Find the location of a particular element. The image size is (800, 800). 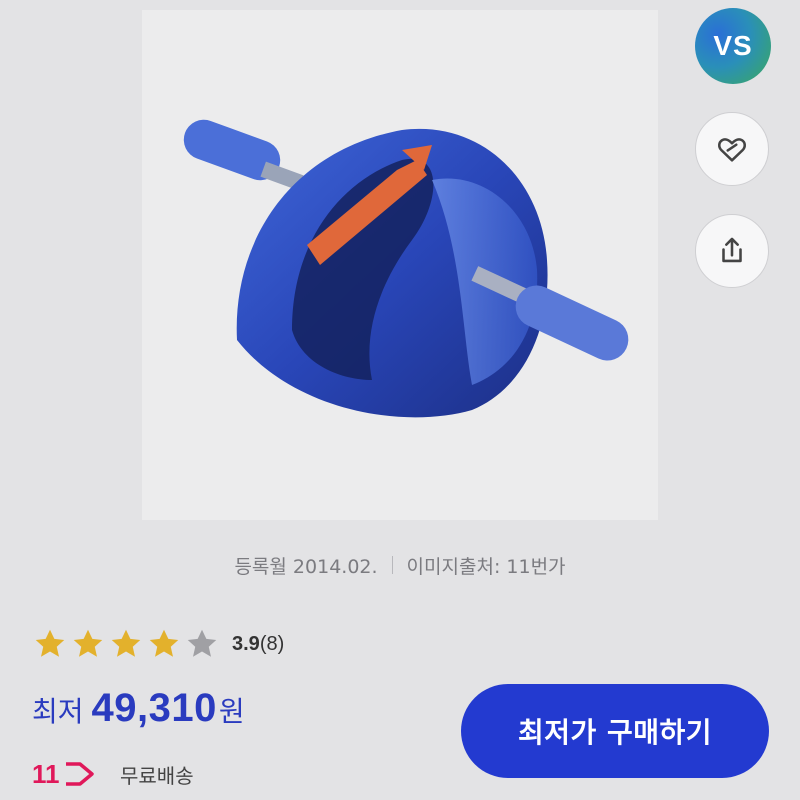

share-icon is located at coordinates (732, 250).